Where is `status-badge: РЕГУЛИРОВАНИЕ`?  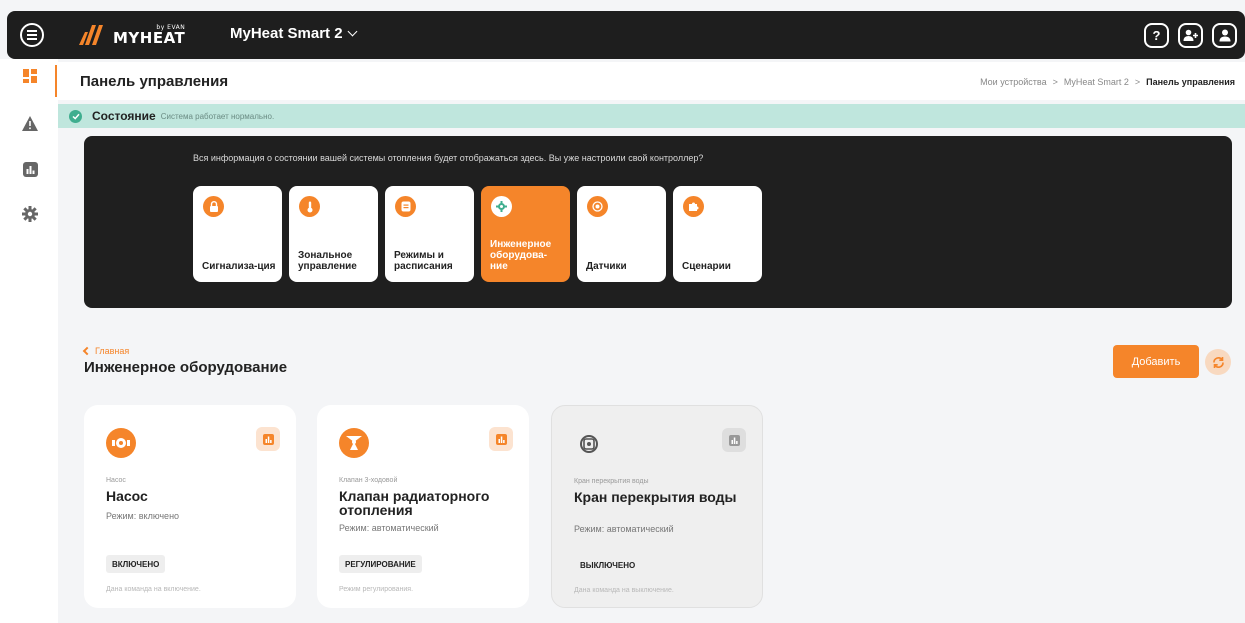 status-badge: РЕГУЛИРОВАНИЕ is located at coordinates (380, 564).